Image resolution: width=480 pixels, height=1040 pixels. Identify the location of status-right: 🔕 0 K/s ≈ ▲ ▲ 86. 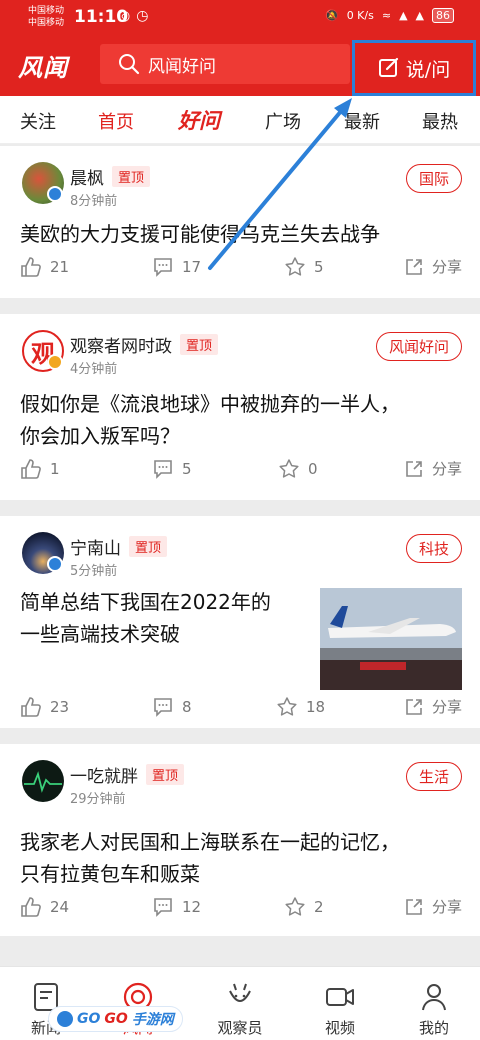
(389, 15).